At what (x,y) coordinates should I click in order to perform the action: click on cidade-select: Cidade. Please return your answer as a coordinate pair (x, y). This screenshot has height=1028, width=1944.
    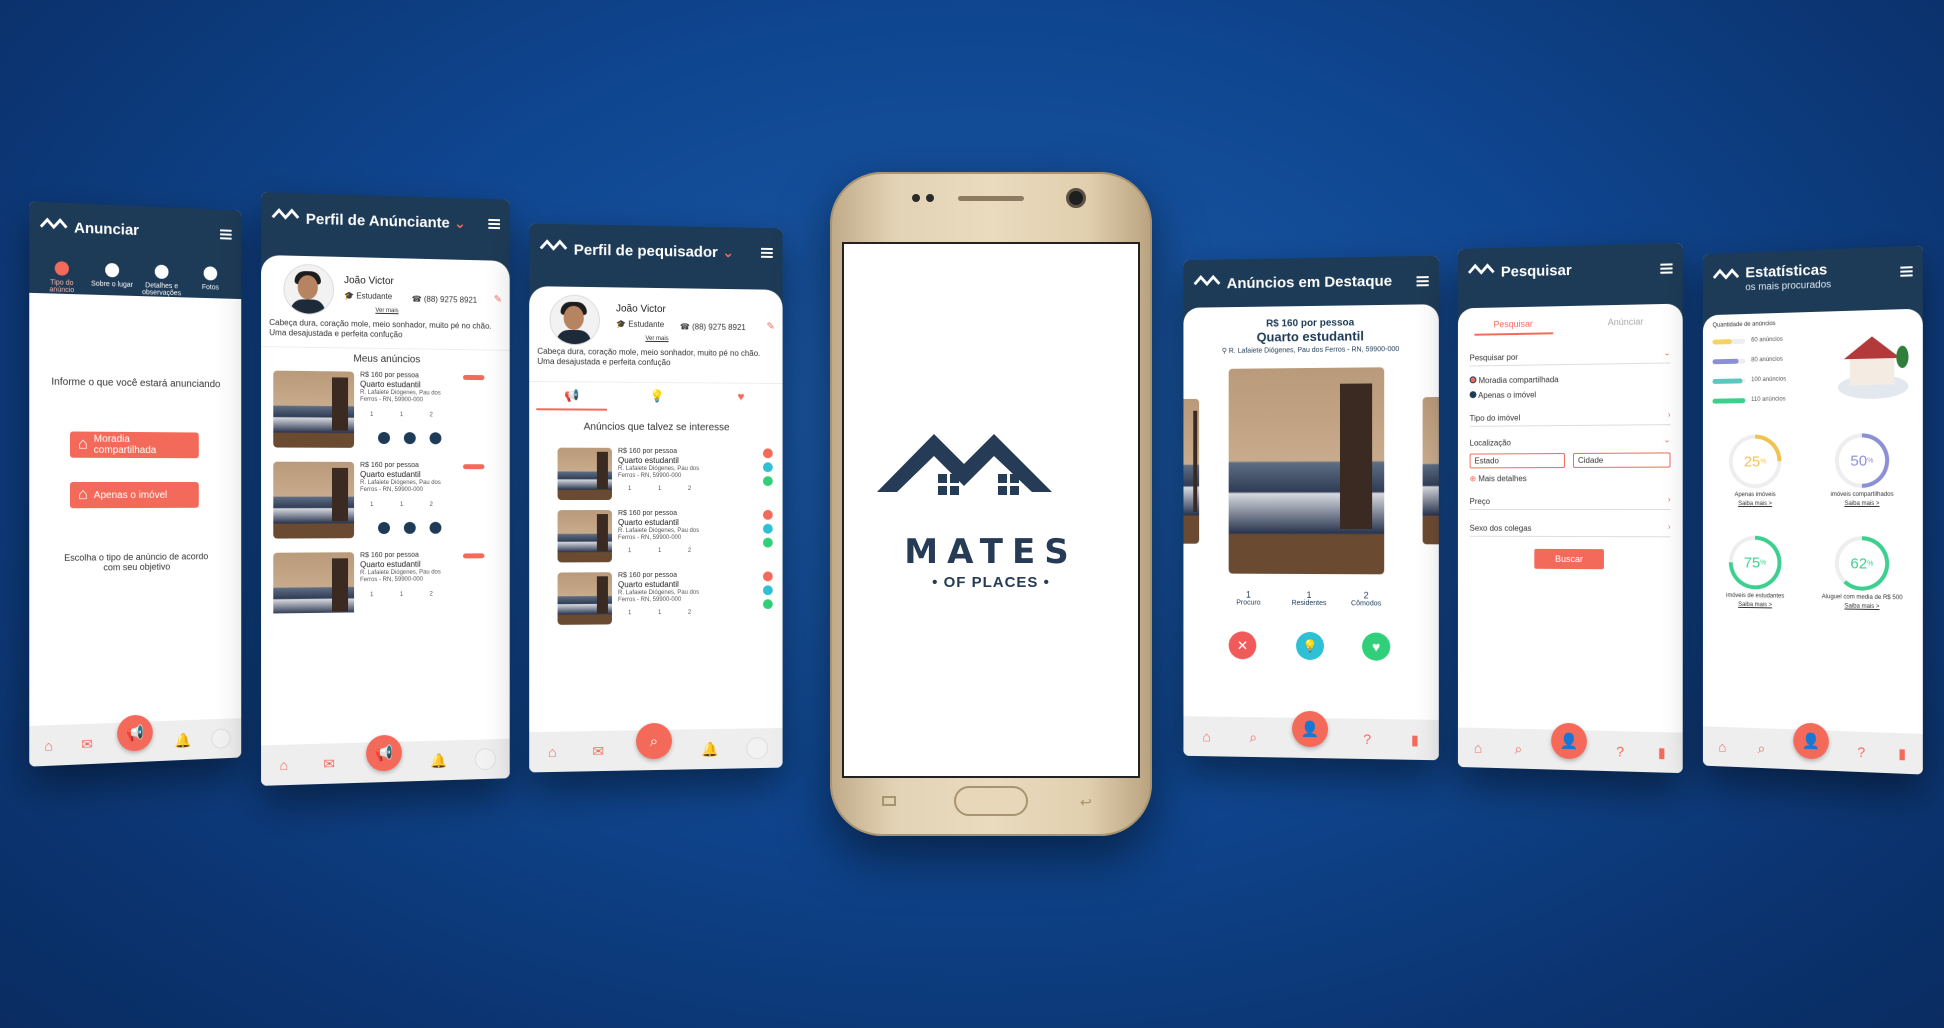
    Looking at the image, I should click on (1621, 460).